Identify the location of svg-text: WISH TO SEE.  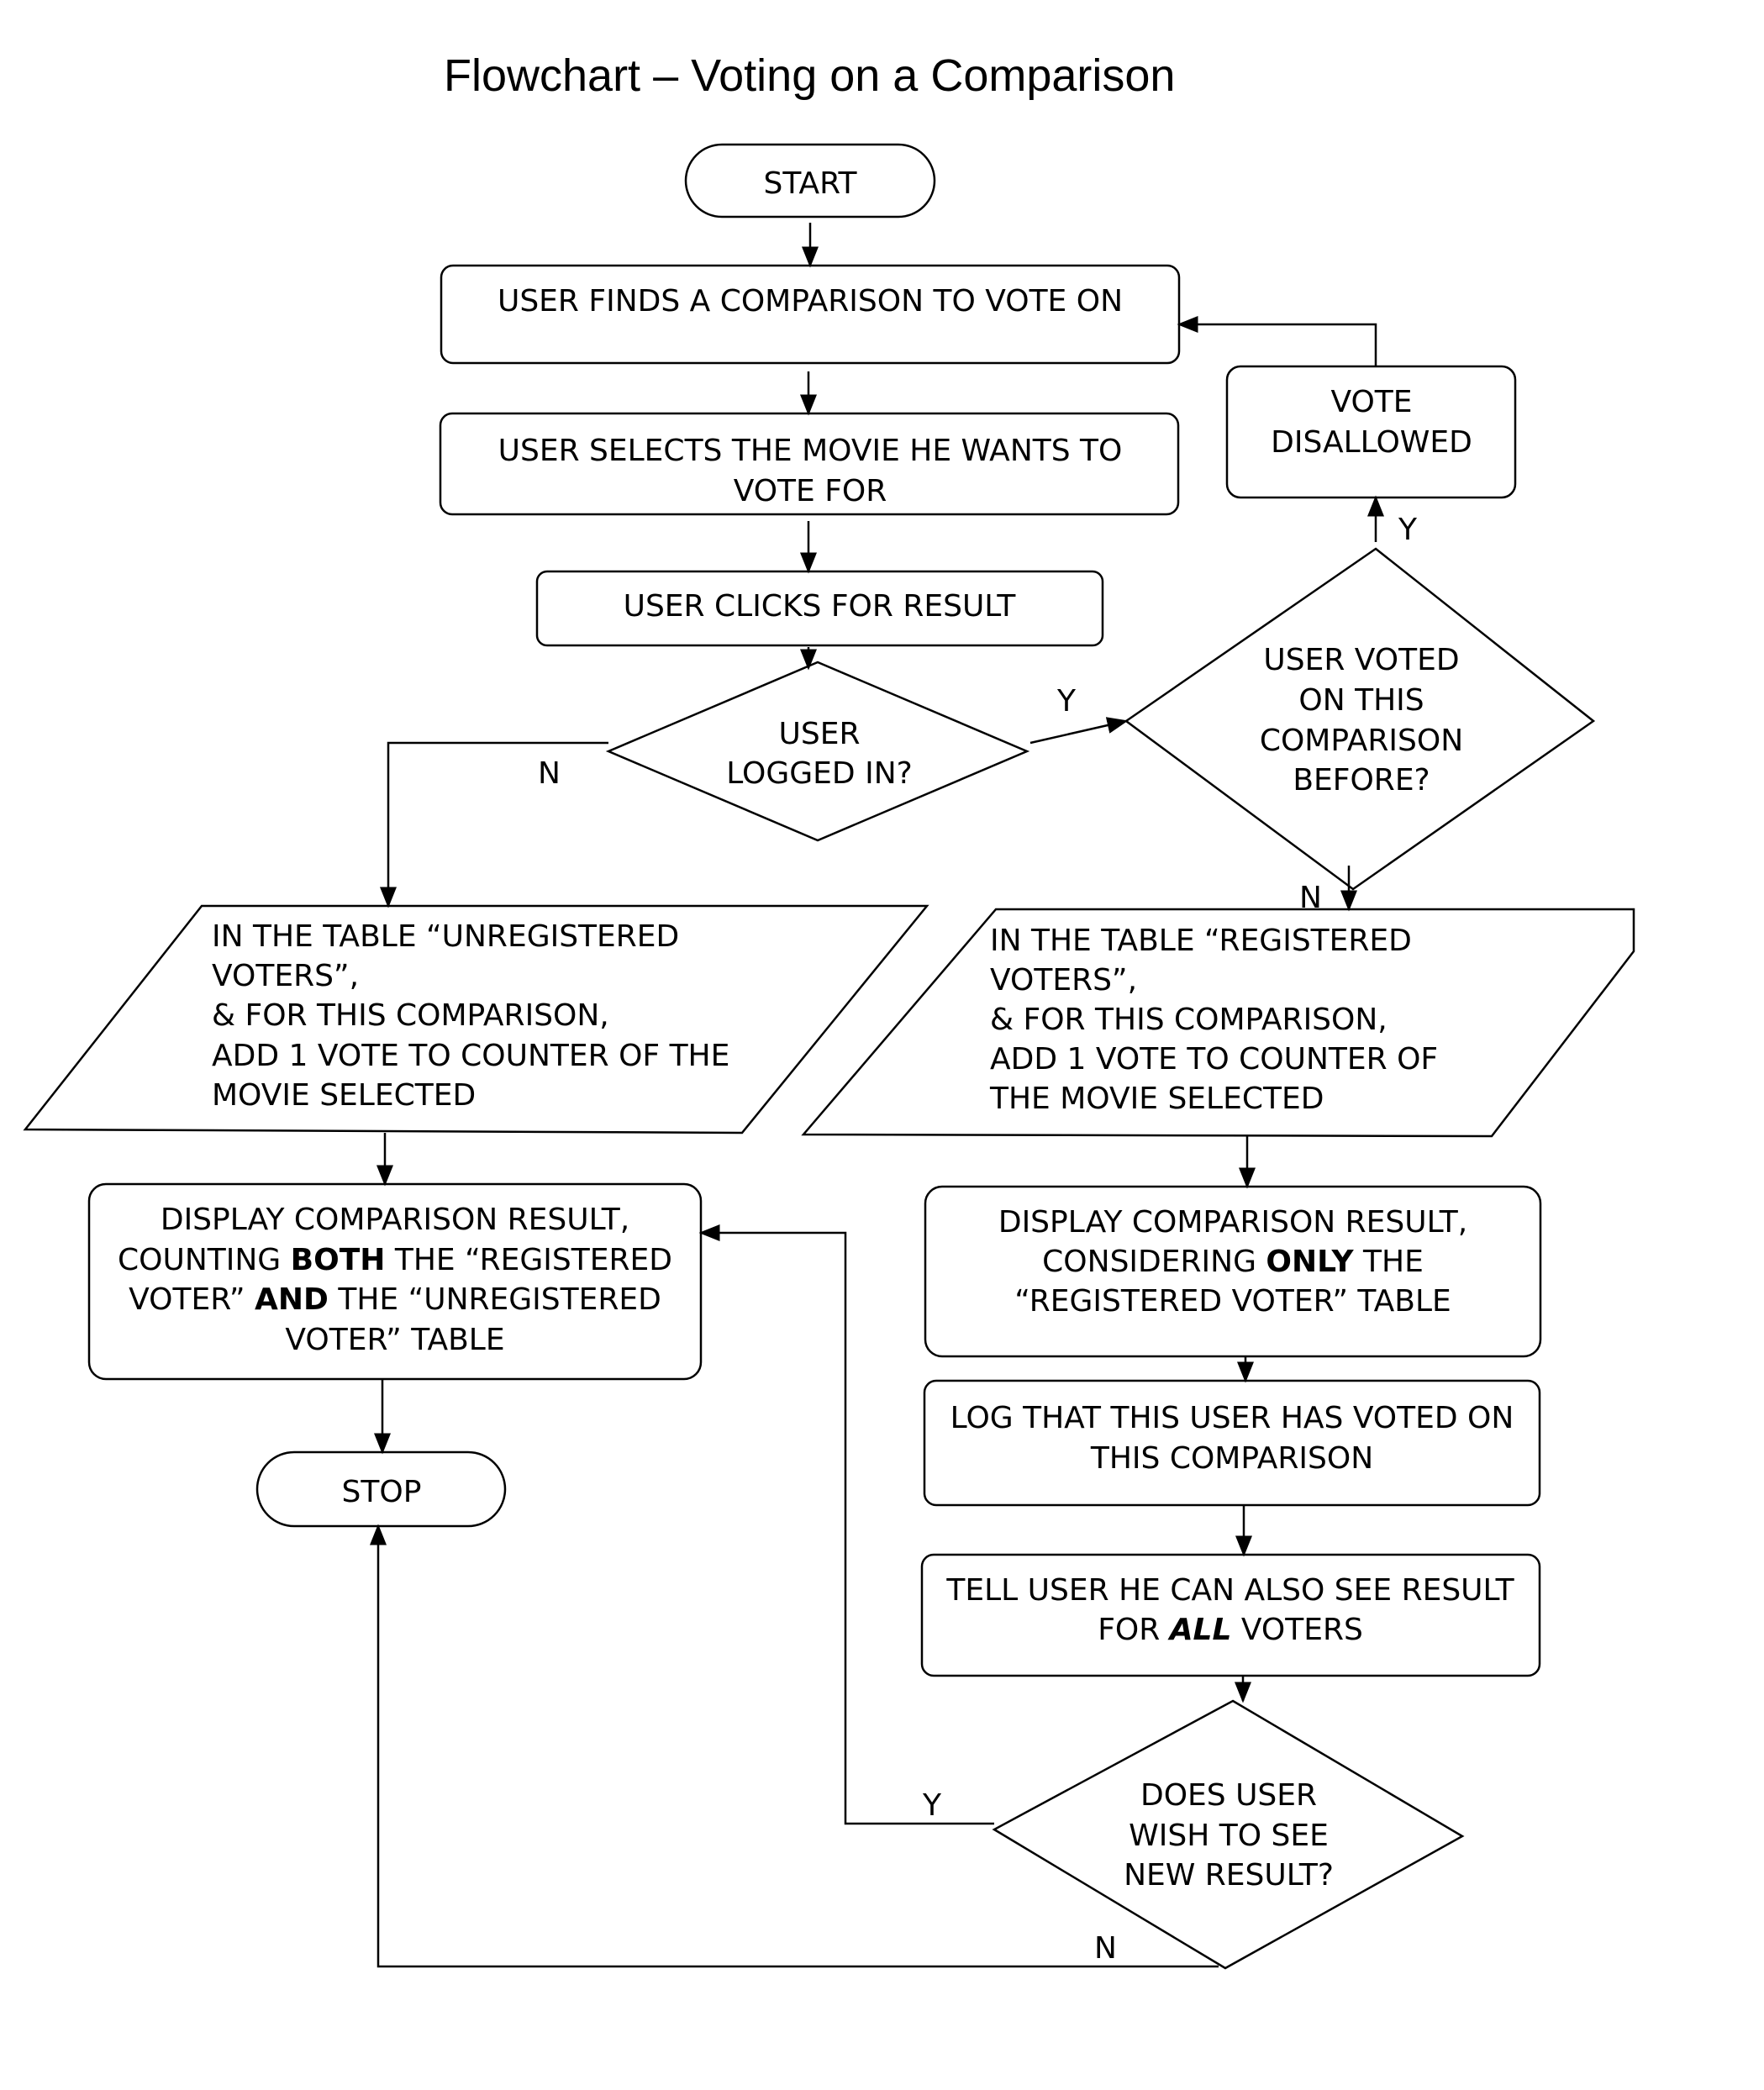
(1229, 1836).